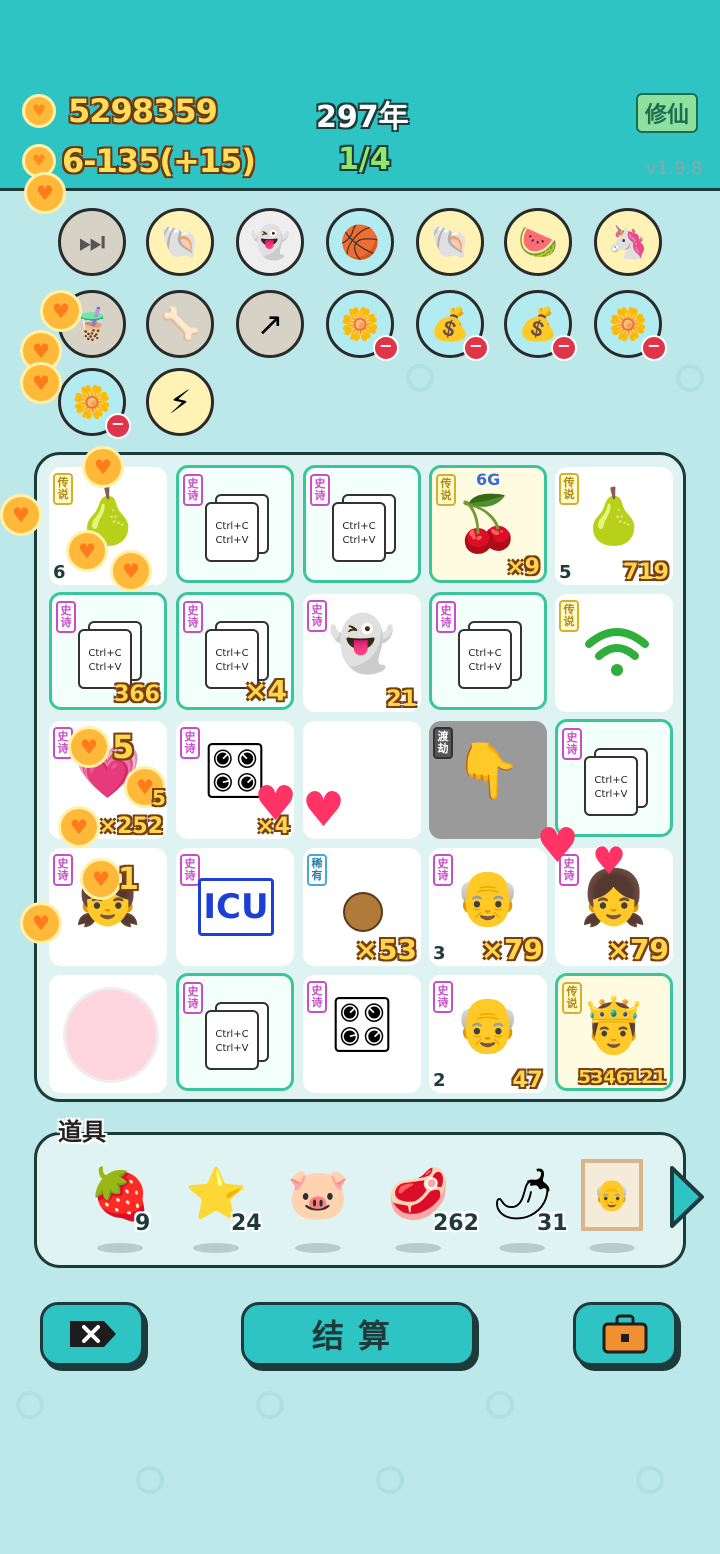  I want to click on chili-item: 🌶 31, so click(526, 1207).